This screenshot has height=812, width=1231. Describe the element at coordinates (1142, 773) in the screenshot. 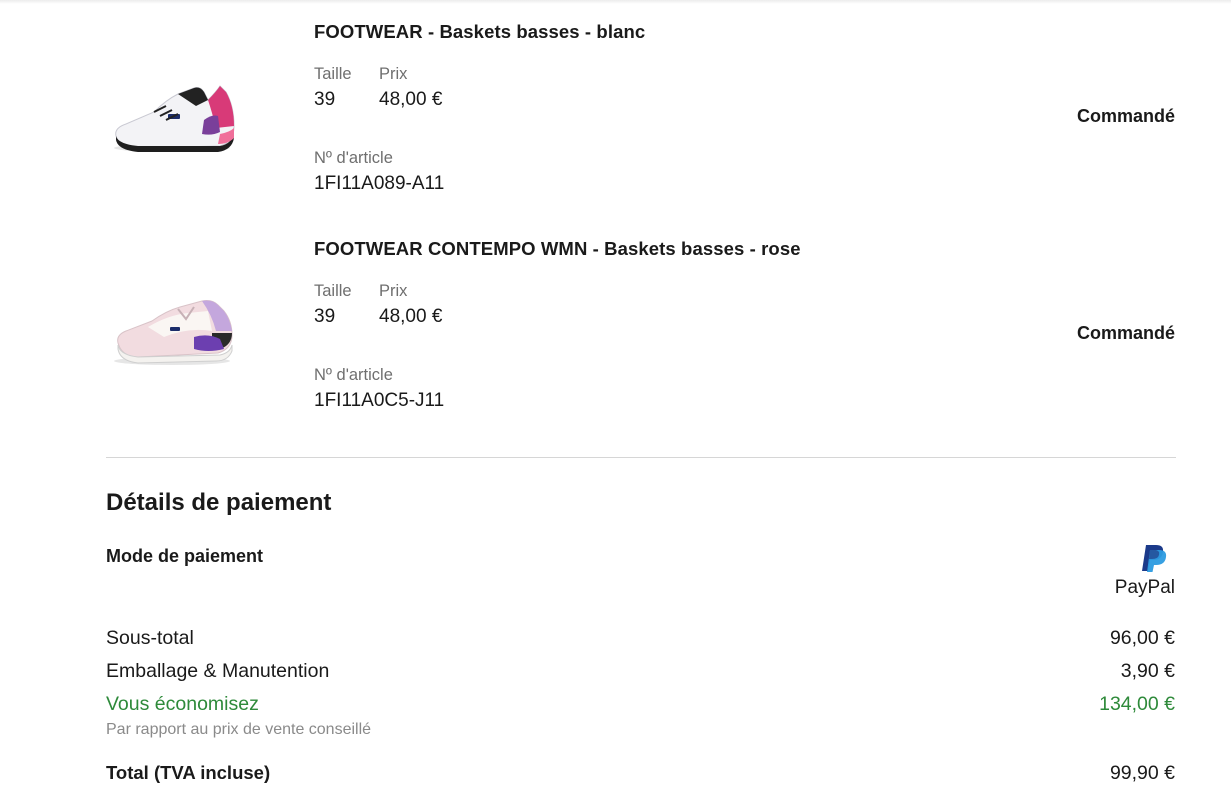

I see `total-value: 99,90 €` at that location.